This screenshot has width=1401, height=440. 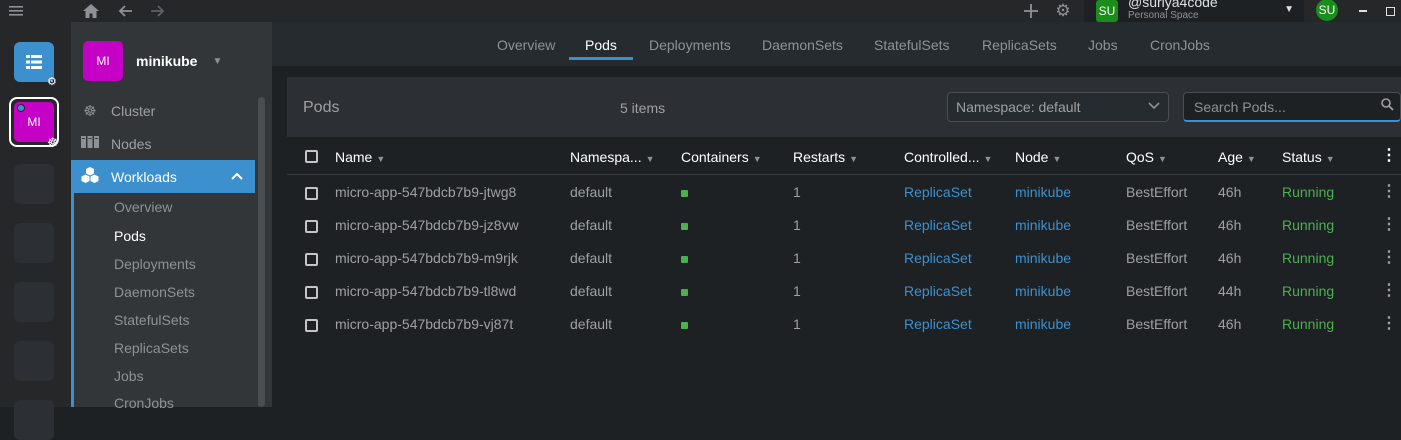 What do you see at coordinates (1019, 45) in the screenshot?
I see `tab-replicasets: ReplicaSets` at bounding box center [1019, 45].